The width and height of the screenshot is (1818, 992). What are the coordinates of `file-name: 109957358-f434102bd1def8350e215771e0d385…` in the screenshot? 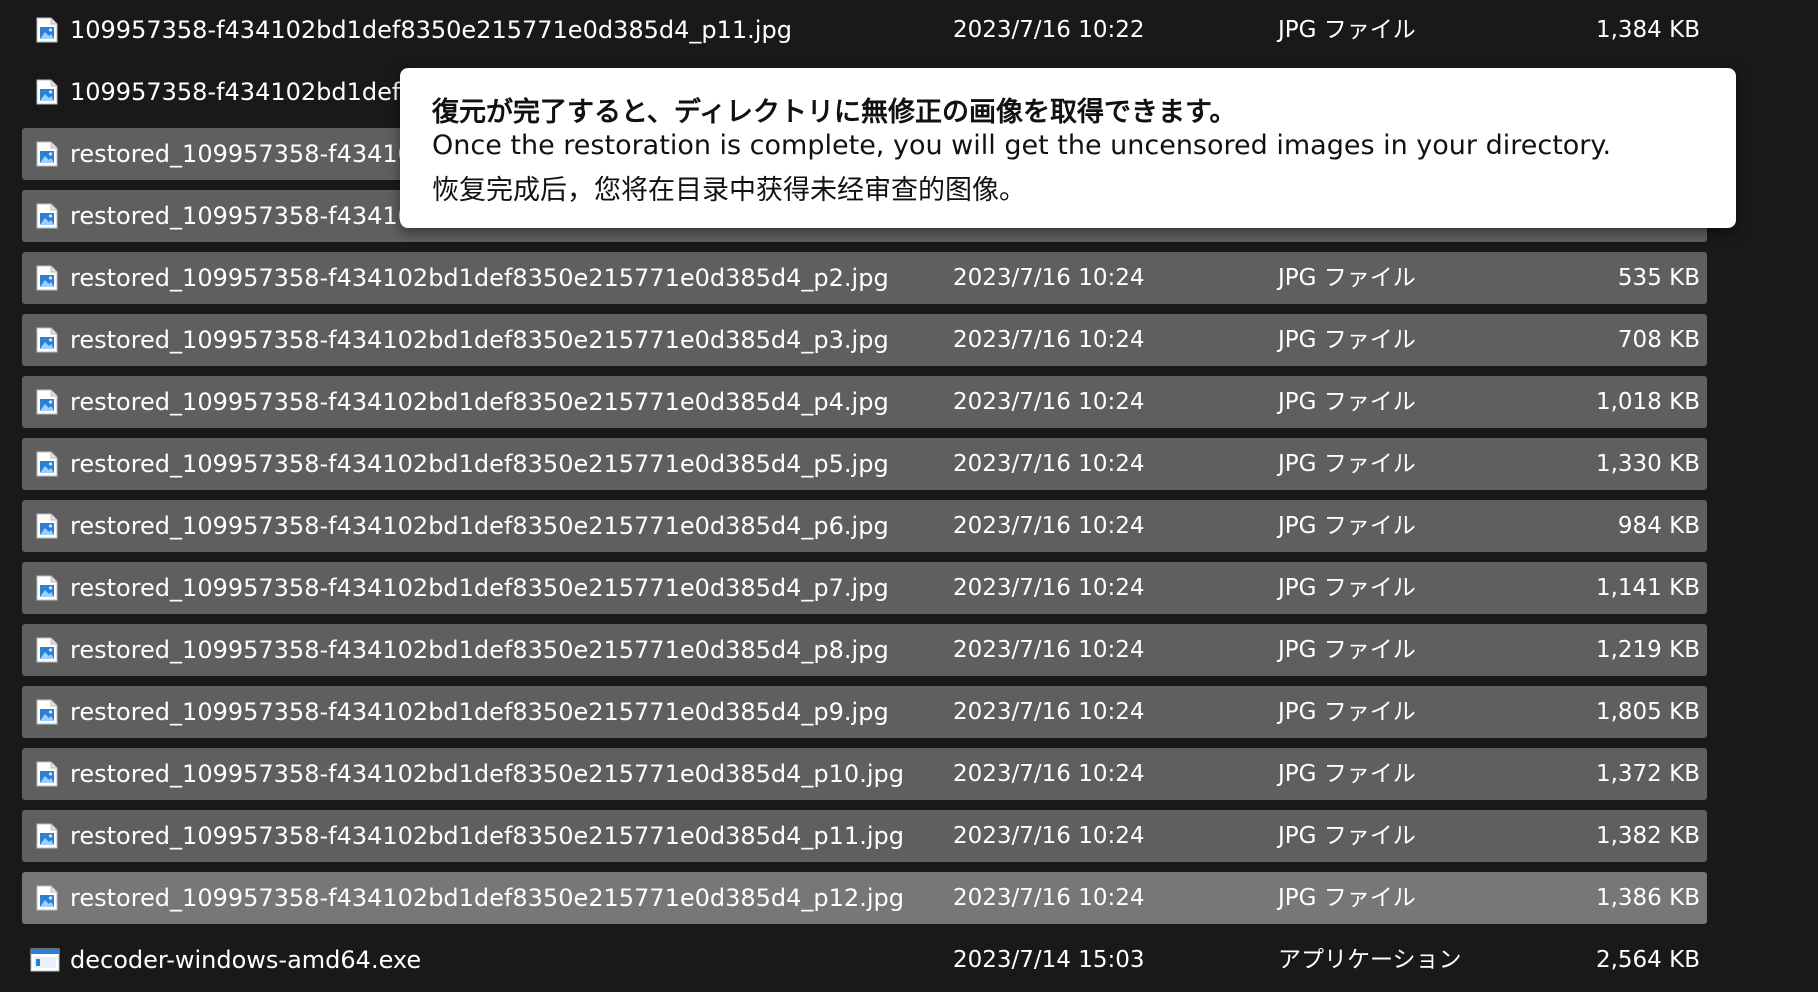 It's located at (431, 30).